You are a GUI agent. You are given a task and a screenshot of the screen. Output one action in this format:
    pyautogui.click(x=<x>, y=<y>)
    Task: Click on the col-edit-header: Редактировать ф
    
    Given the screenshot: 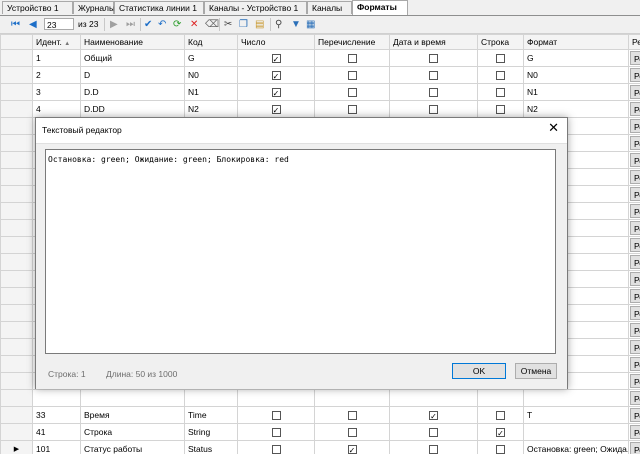 What is the action you would take?
    pyautogui.click(x=634, y=42)
    